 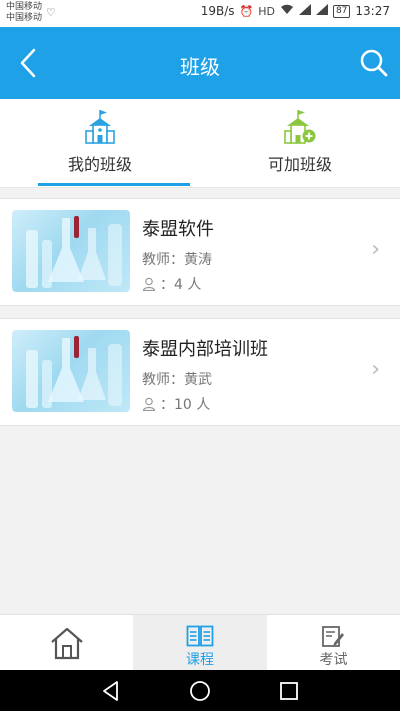 What do you see at coordinates (299, 164) in the screenshot?
I see `tab-available-classes-label: 可加班级` at bounding box center [299, 164].